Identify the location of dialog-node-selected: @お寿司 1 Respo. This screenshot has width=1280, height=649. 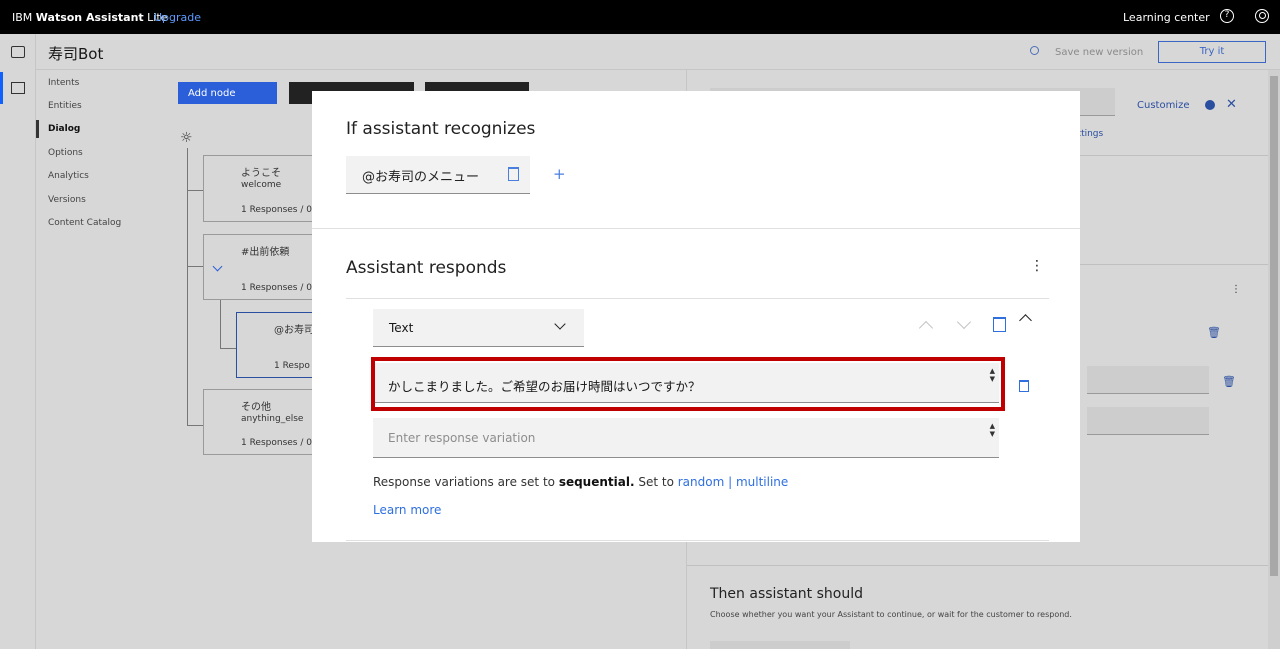
(279, 345).